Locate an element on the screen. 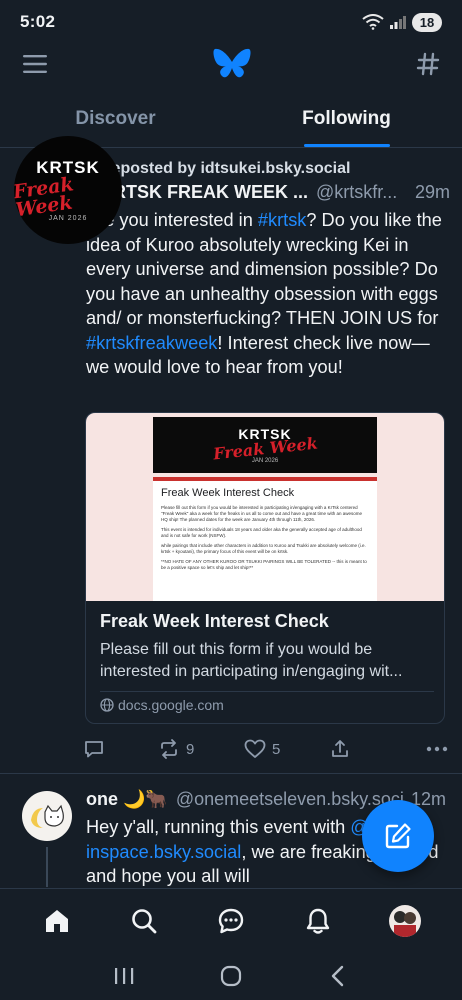 This screenshot has width=462, height=1000. recent-apps-button is located at coordinates (124, 976).